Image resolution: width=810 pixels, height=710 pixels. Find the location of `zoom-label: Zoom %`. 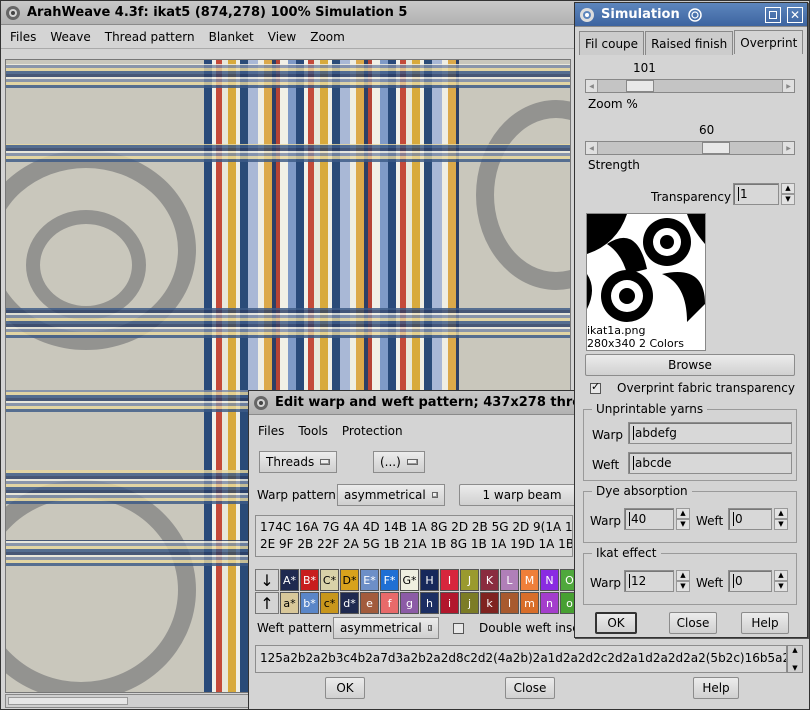

zoom-label: Zoom % is located at coordinates (613, 104).